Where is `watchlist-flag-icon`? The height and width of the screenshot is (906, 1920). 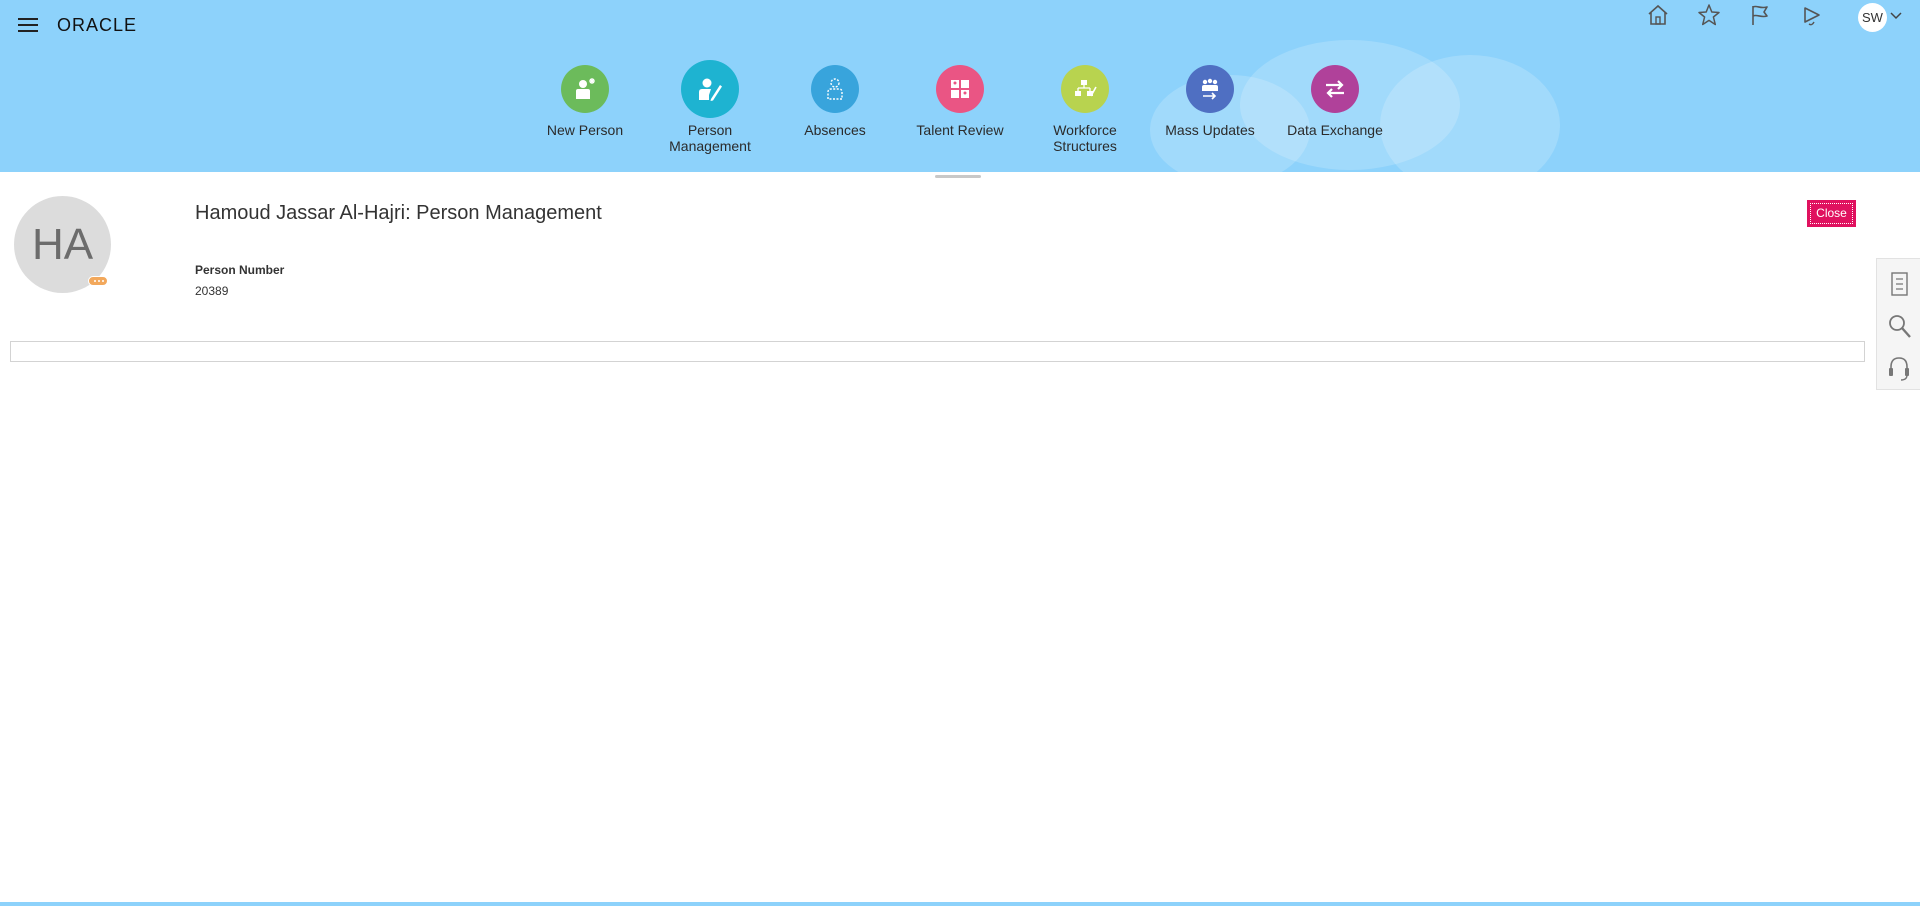 watchlist-flag-icon is located at coordinates (1760, 15).